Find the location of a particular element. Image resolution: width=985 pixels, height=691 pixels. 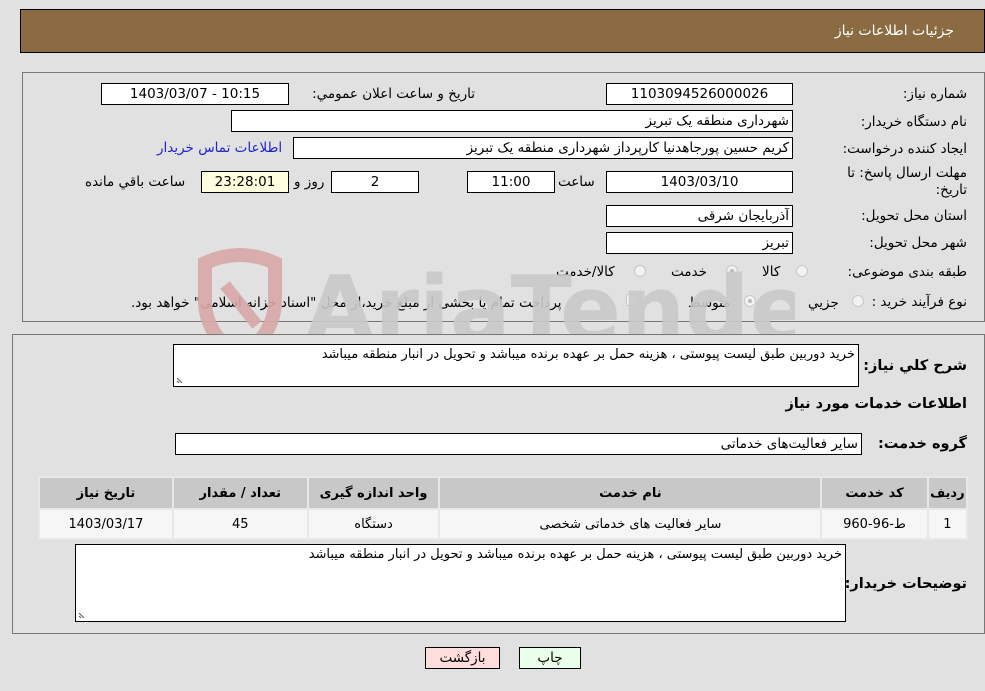

category-option-service: خدمت is located at coordinates (689, 272).